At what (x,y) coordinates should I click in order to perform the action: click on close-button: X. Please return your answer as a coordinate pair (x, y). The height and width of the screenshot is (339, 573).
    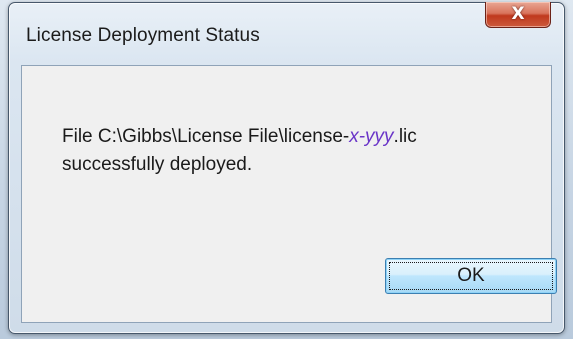
    Looking at the image, I should click on (518, 15).